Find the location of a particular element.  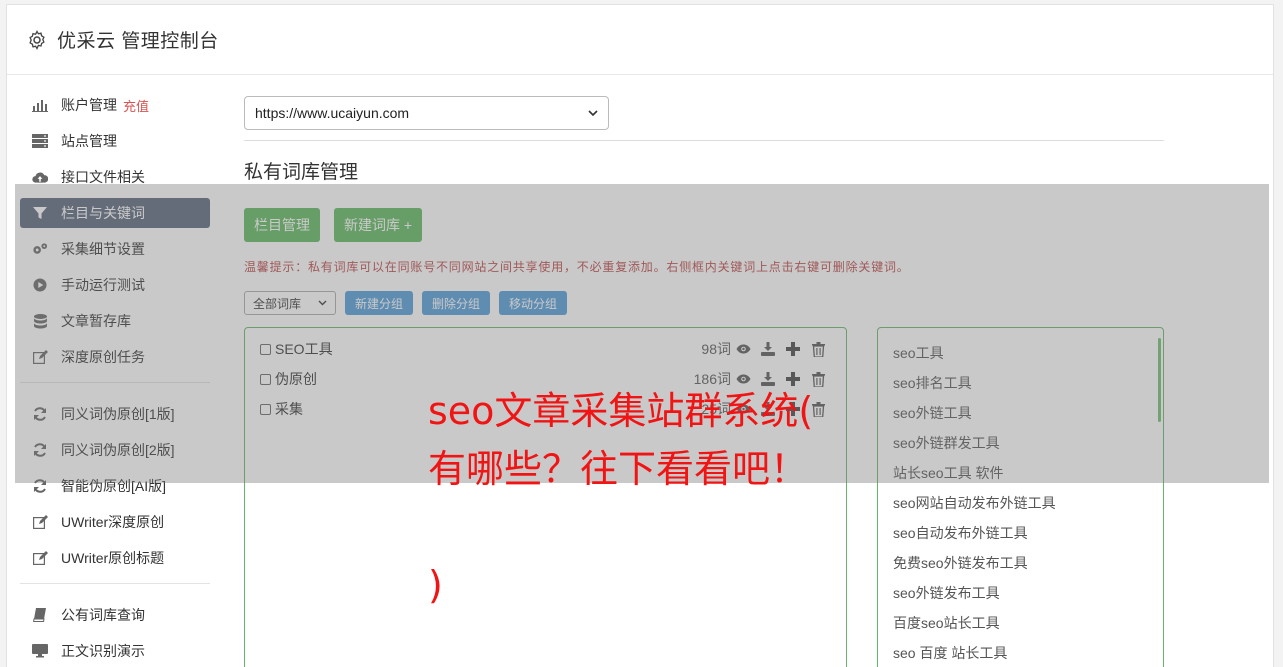

sidebar-item-label: UWriter深度原创 is located at coordinates (113, 522).